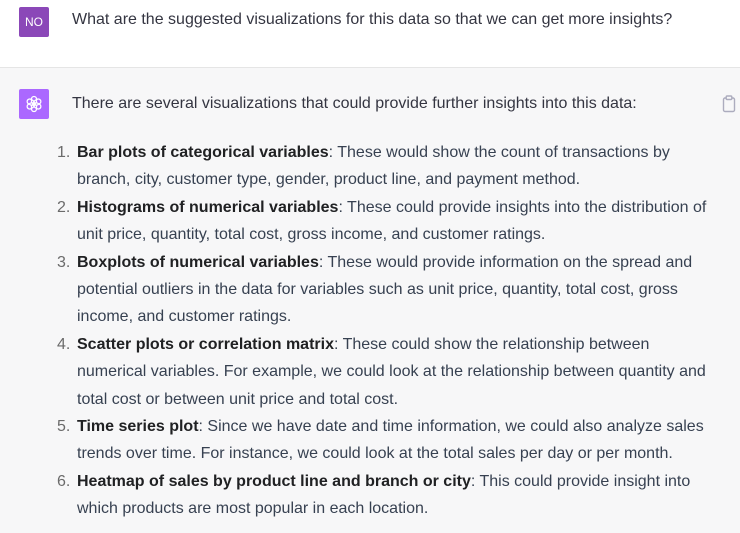 This screenshot has height=533, width=740. I want to click on list-item-title: Boxplots of numerical variables, so click(198, 262).